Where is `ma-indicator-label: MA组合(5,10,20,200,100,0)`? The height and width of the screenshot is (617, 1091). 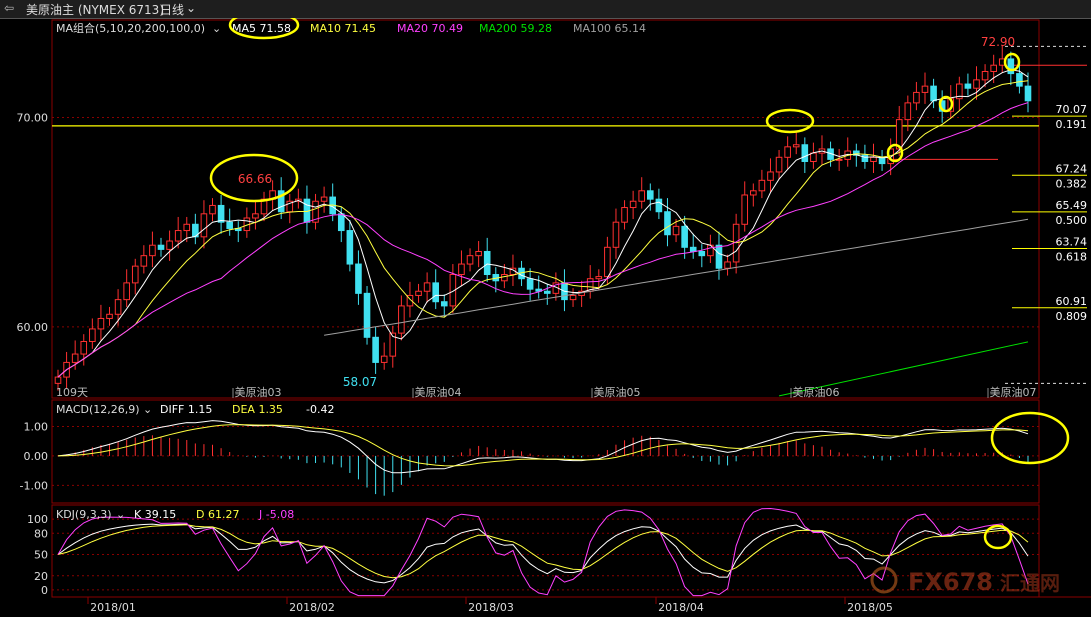
ma-indicator-label: MA组合(5,10,20,200,100,0) is located at coordinates (130, 28).